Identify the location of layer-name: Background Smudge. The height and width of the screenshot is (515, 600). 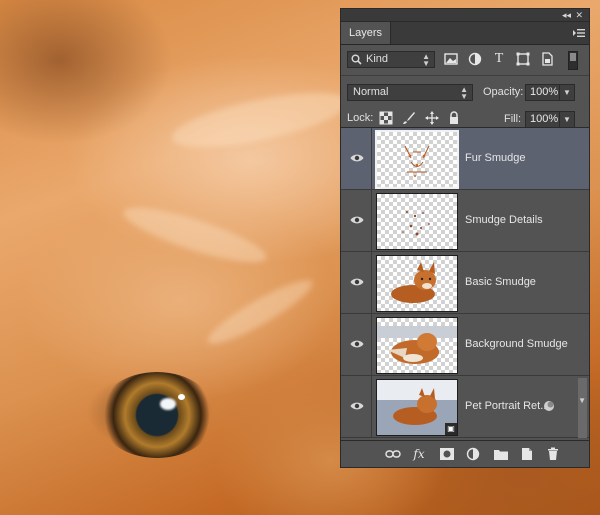
(516, 344).